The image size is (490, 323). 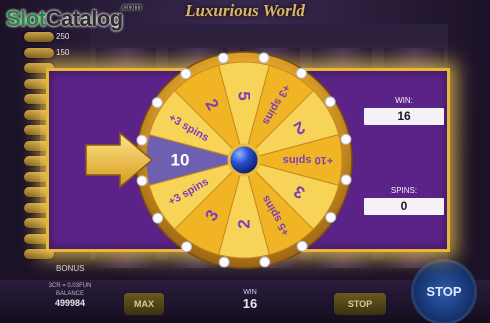 I want to click on bottom-win-label: WIN, so click(x=250, y=292).